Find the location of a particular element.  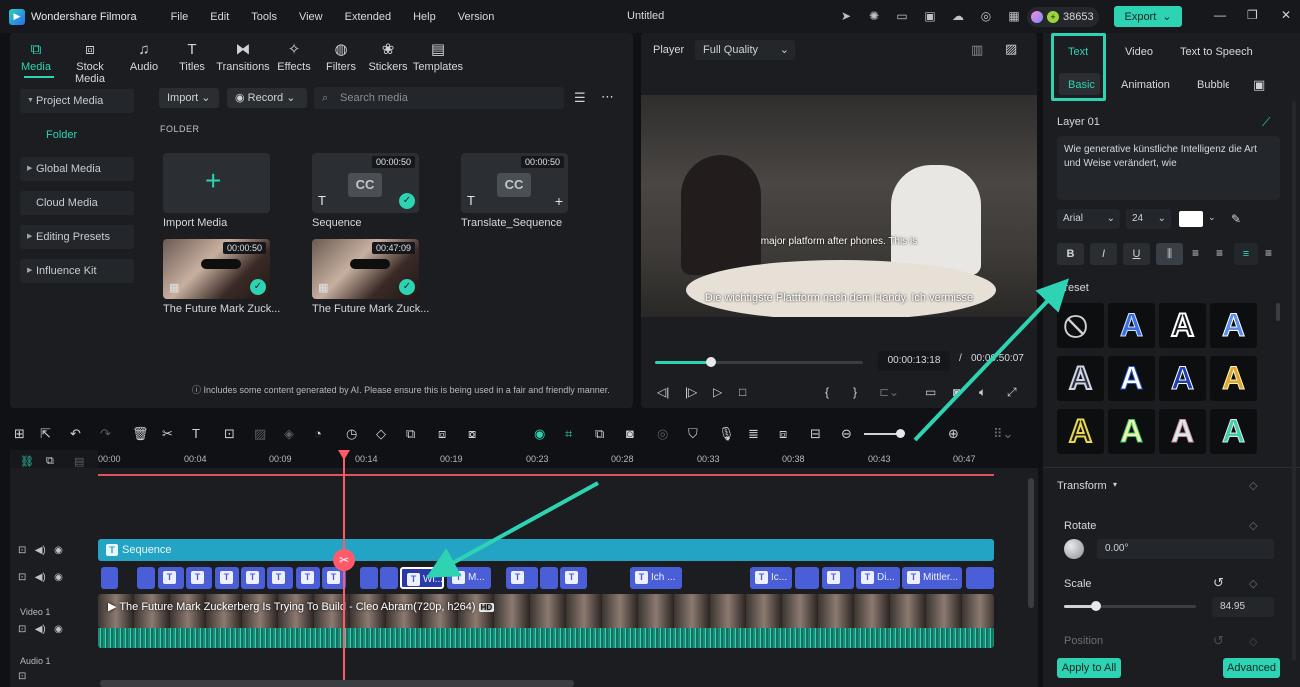

play-icon: ▷ is located at coordinates (717, 392).